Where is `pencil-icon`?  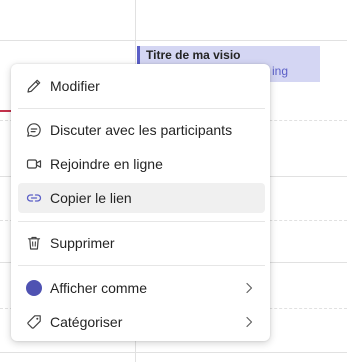 pencil-icon is located at coordinates (34, 86).